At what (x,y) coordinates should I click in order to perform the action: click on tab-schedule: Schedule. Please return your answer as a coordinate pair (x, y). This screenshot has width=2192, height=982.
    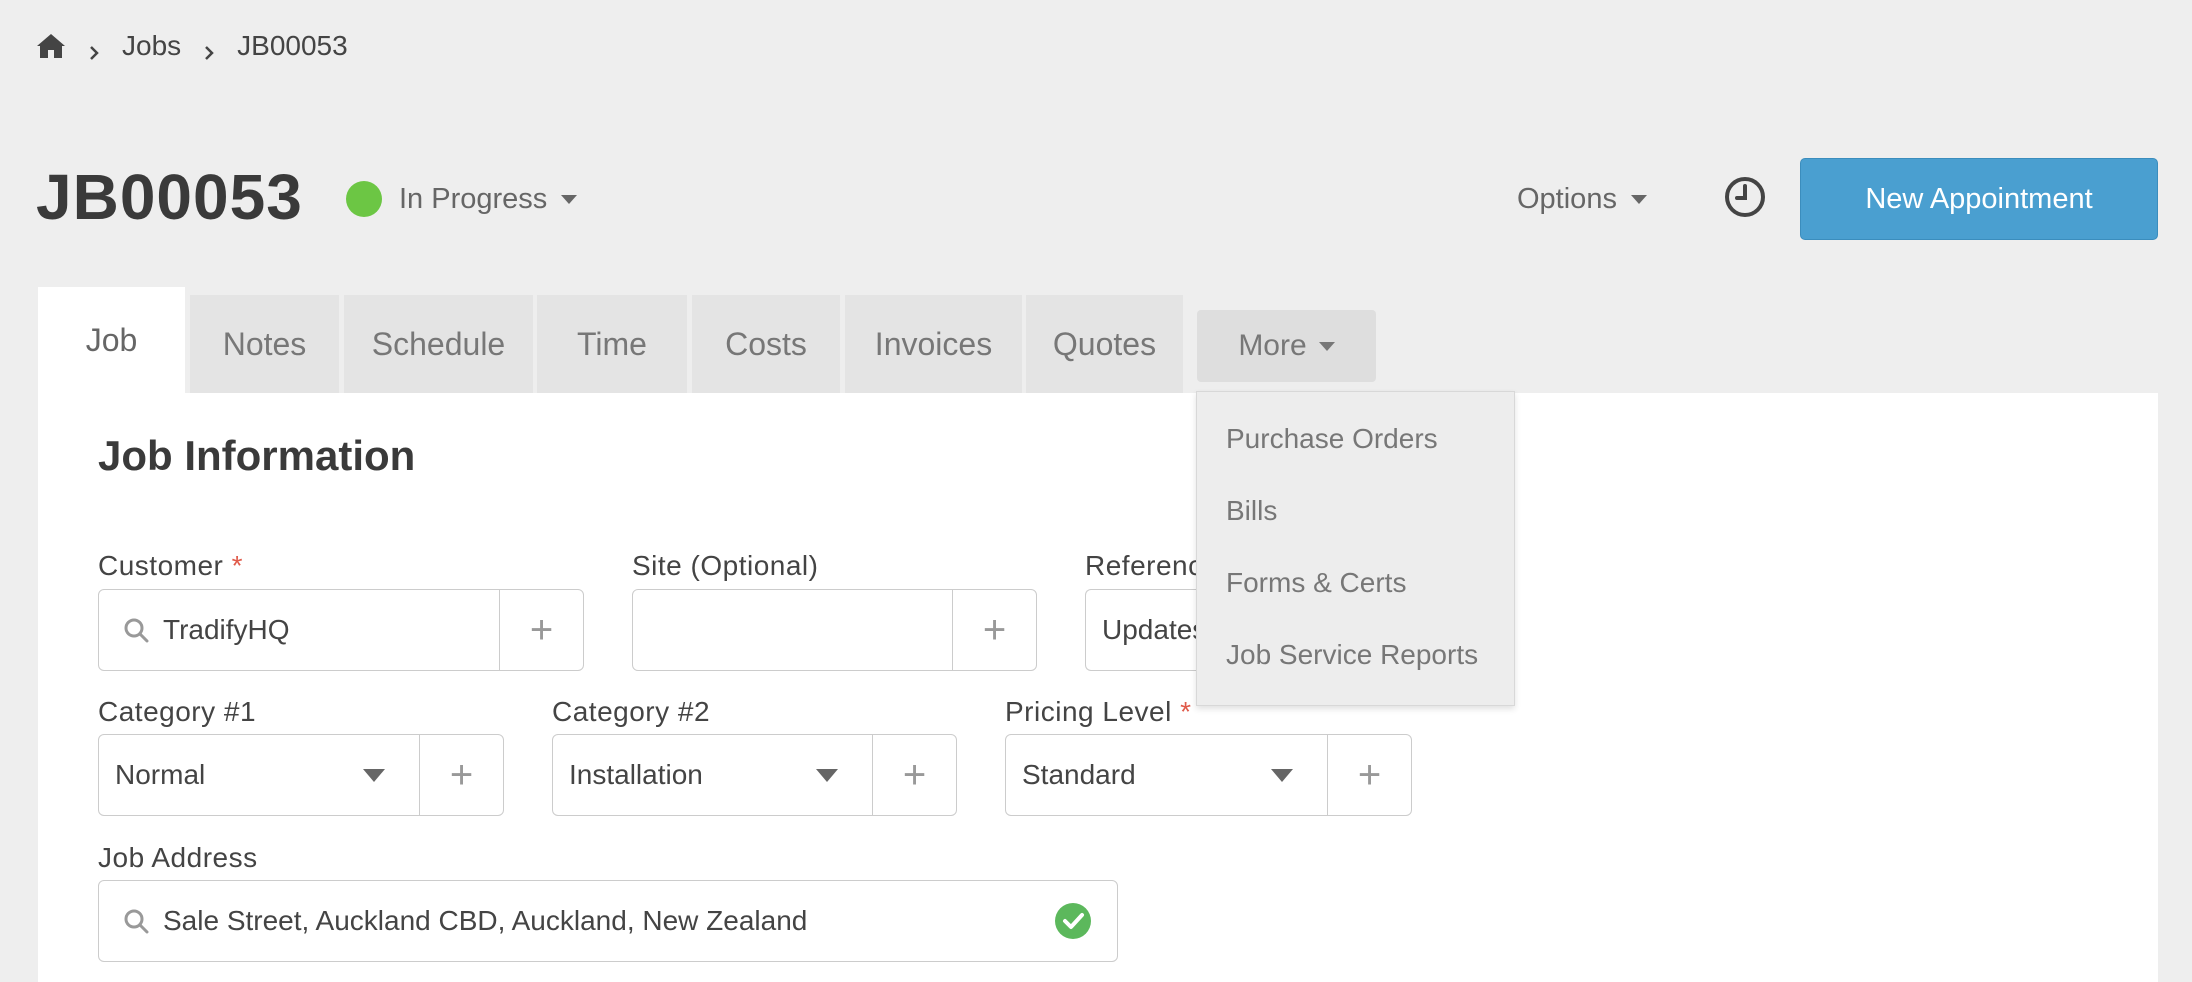
    Looking at the image, I should click on (438, 344).